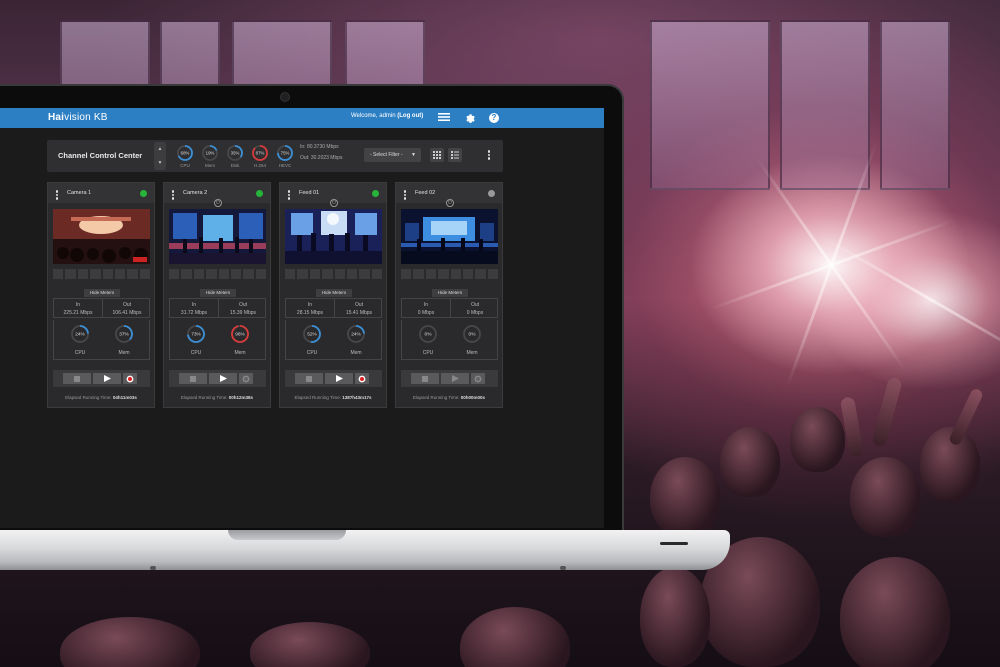  Describe the element at coordinates (437, 155) in the screenshot. I see `grid-view-button` at that location.